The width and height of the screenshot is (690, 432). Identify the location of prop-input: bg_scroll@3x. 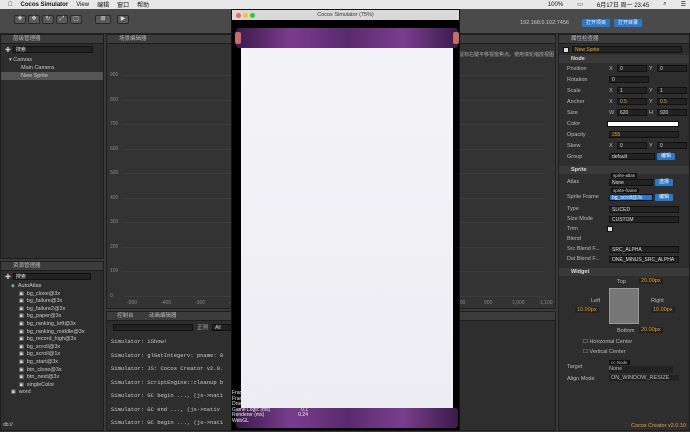
(631, 197).